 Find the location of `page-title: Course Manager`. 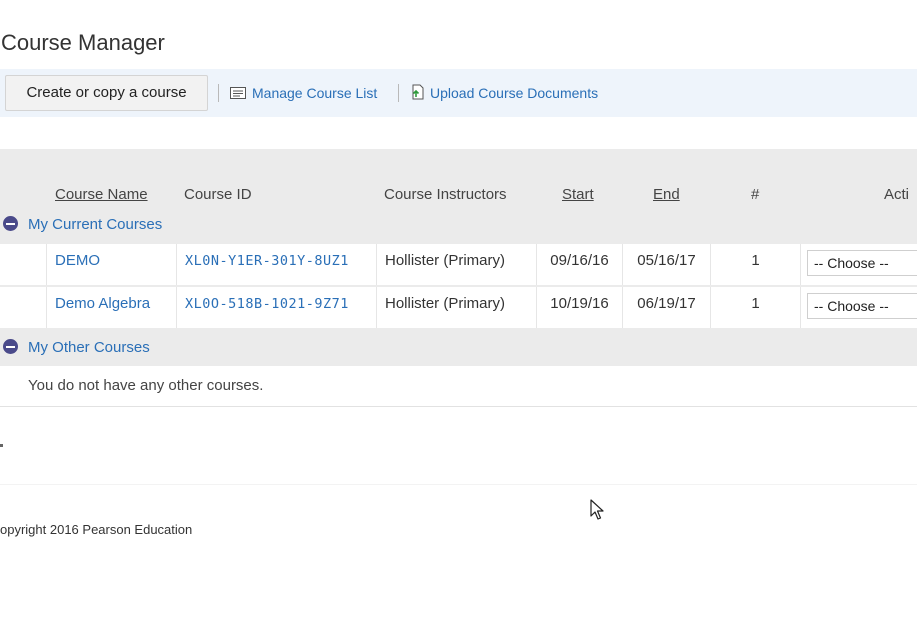

page-title: Course Manager is located at coordinates (83, 42).